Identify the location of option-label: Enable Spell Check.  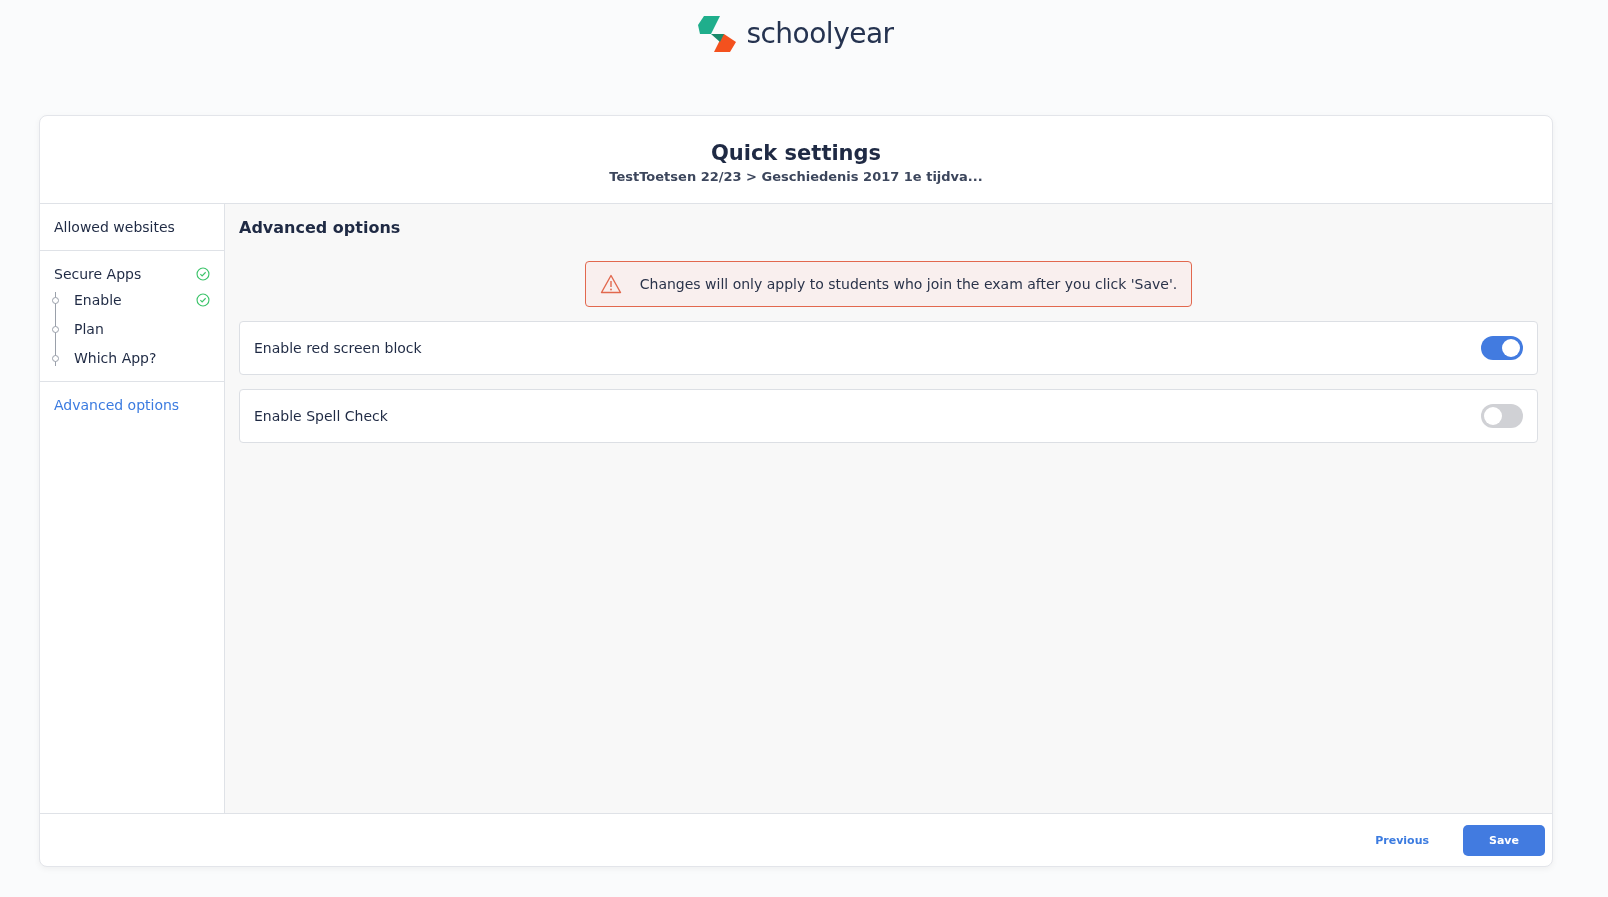
(321, 416).